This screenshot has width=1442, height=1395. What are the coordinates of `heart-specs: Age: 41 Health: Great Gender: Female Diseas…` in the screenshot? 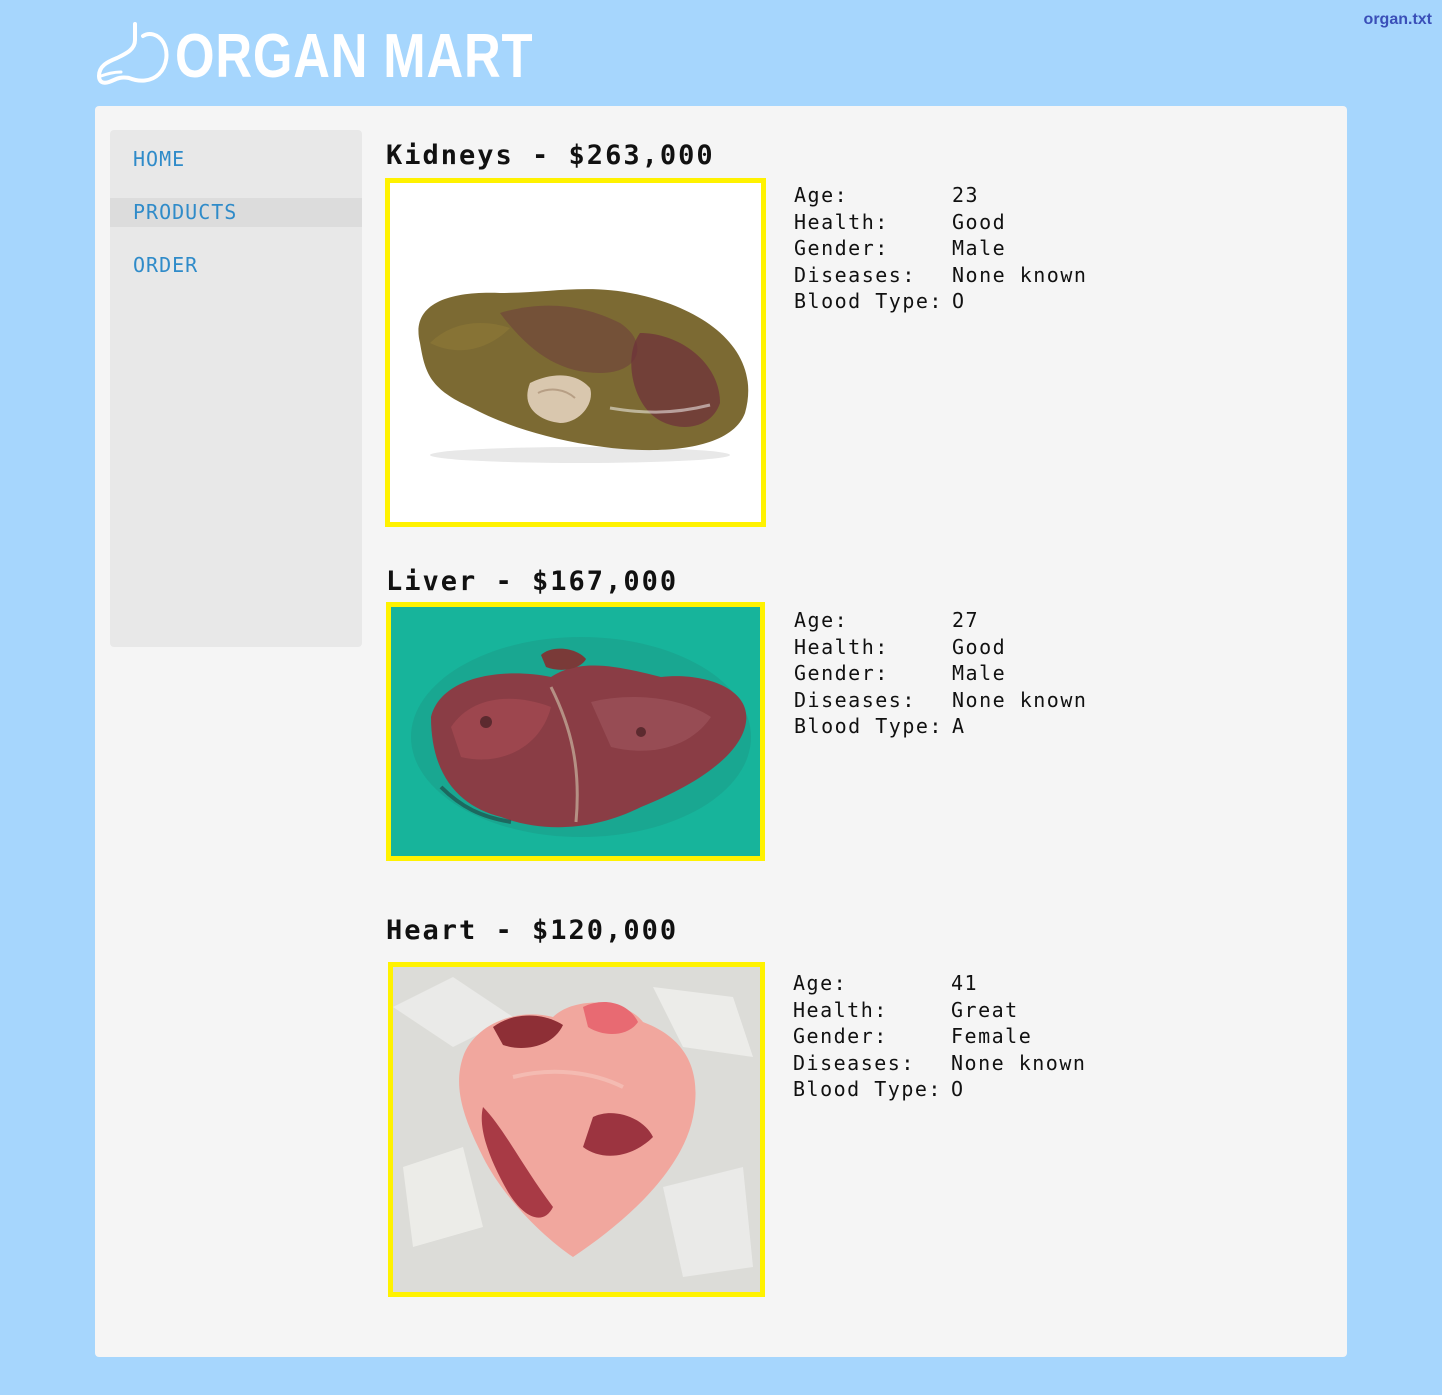 It's located at (939, 1036).